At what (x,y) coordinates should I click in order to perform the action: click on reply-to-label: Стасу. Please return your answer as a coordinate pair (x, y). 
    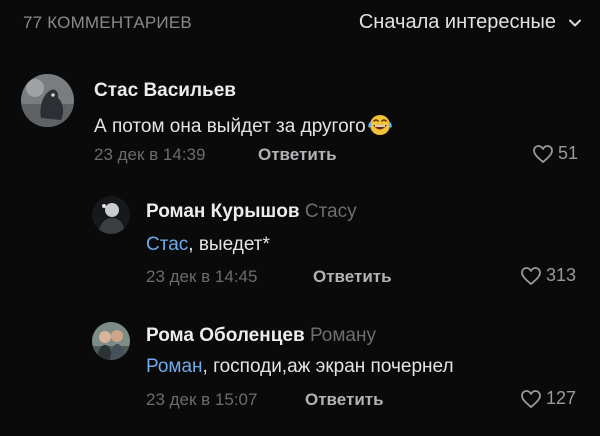
    Looking at the image, I should click on (331, 211).